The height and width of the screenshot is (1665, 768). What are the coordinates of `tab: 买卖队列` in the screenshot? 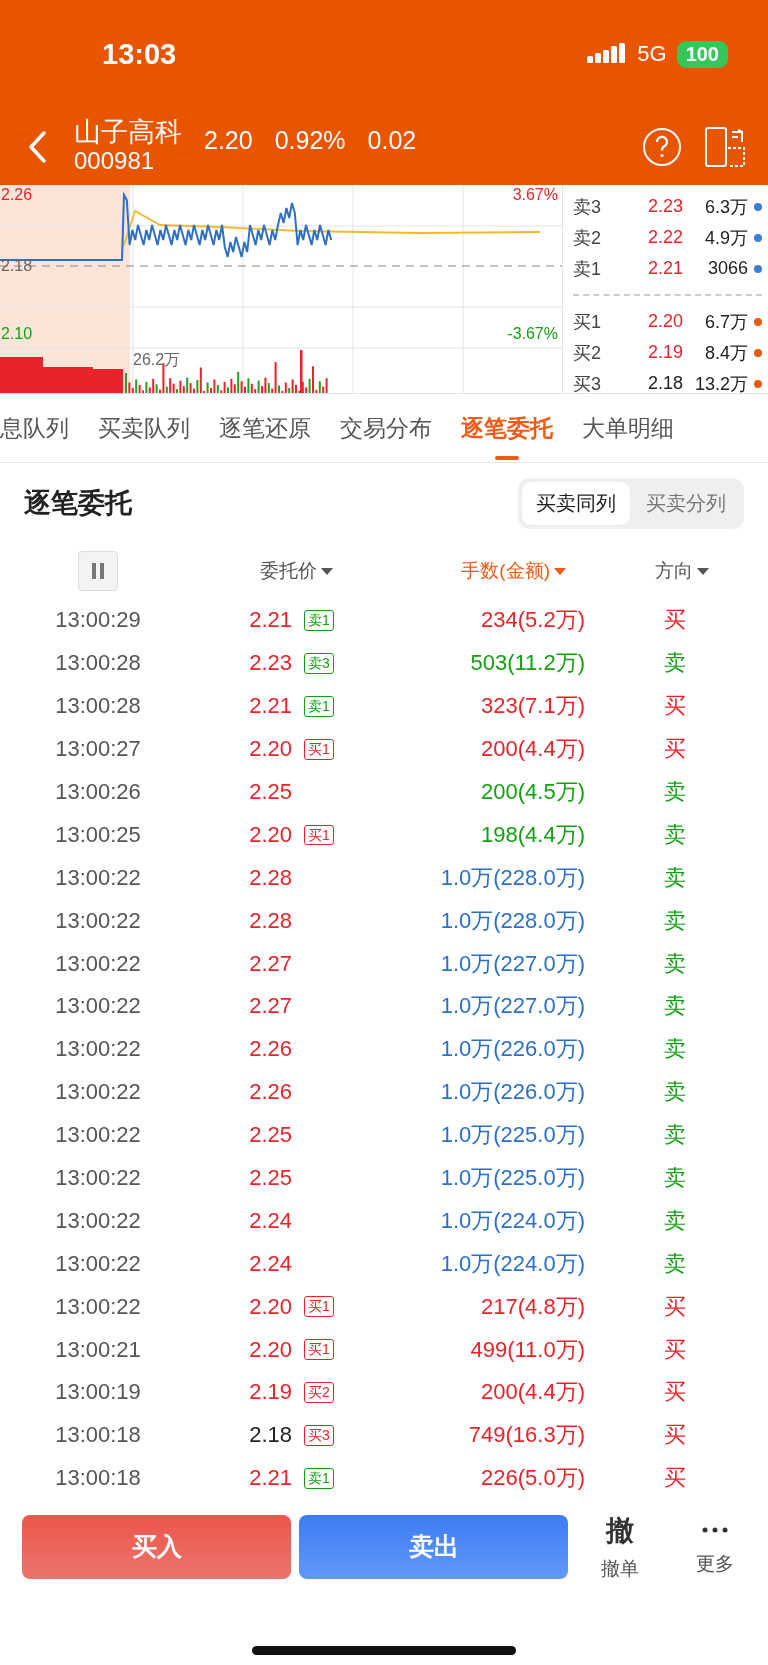 It's located at (144, 428).